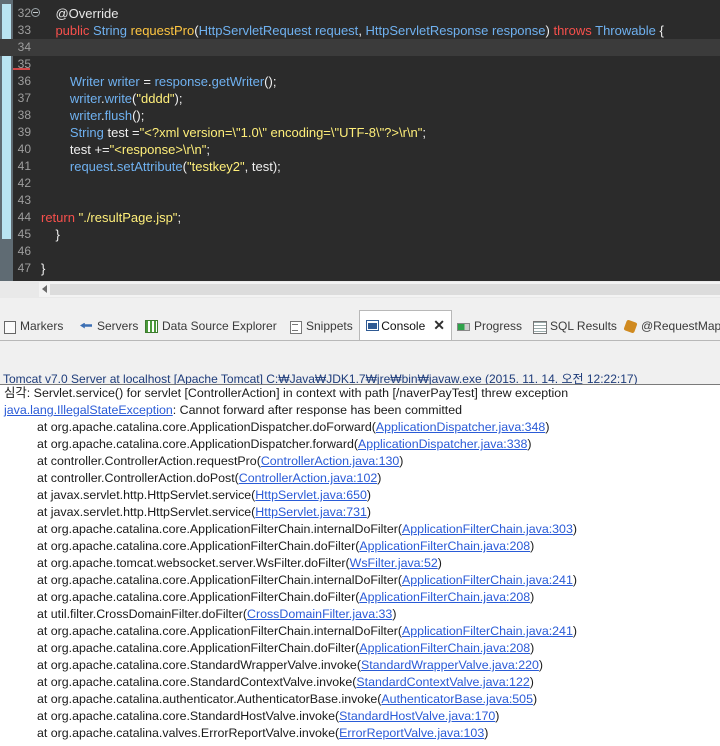 This screenshot has width=720, height=746. I want to click on source-link: HttpServlet.java:731, so click(311, 512).